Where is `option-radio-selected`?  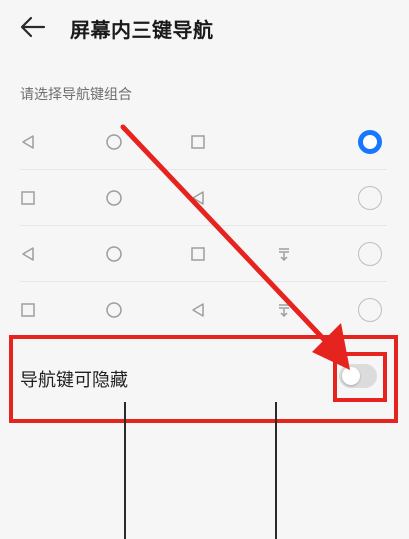 option-radio-selected is located at coordinates (370, 142).